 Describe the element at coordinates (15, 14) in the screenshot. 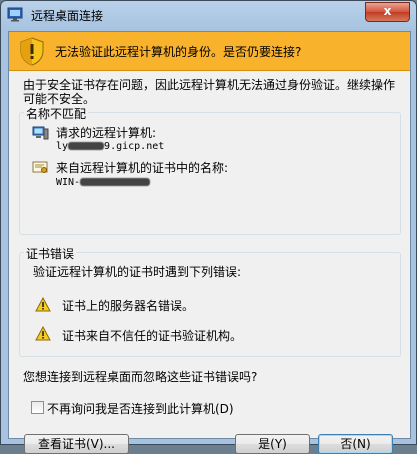

I see `remote-desktop-icon` at that location.